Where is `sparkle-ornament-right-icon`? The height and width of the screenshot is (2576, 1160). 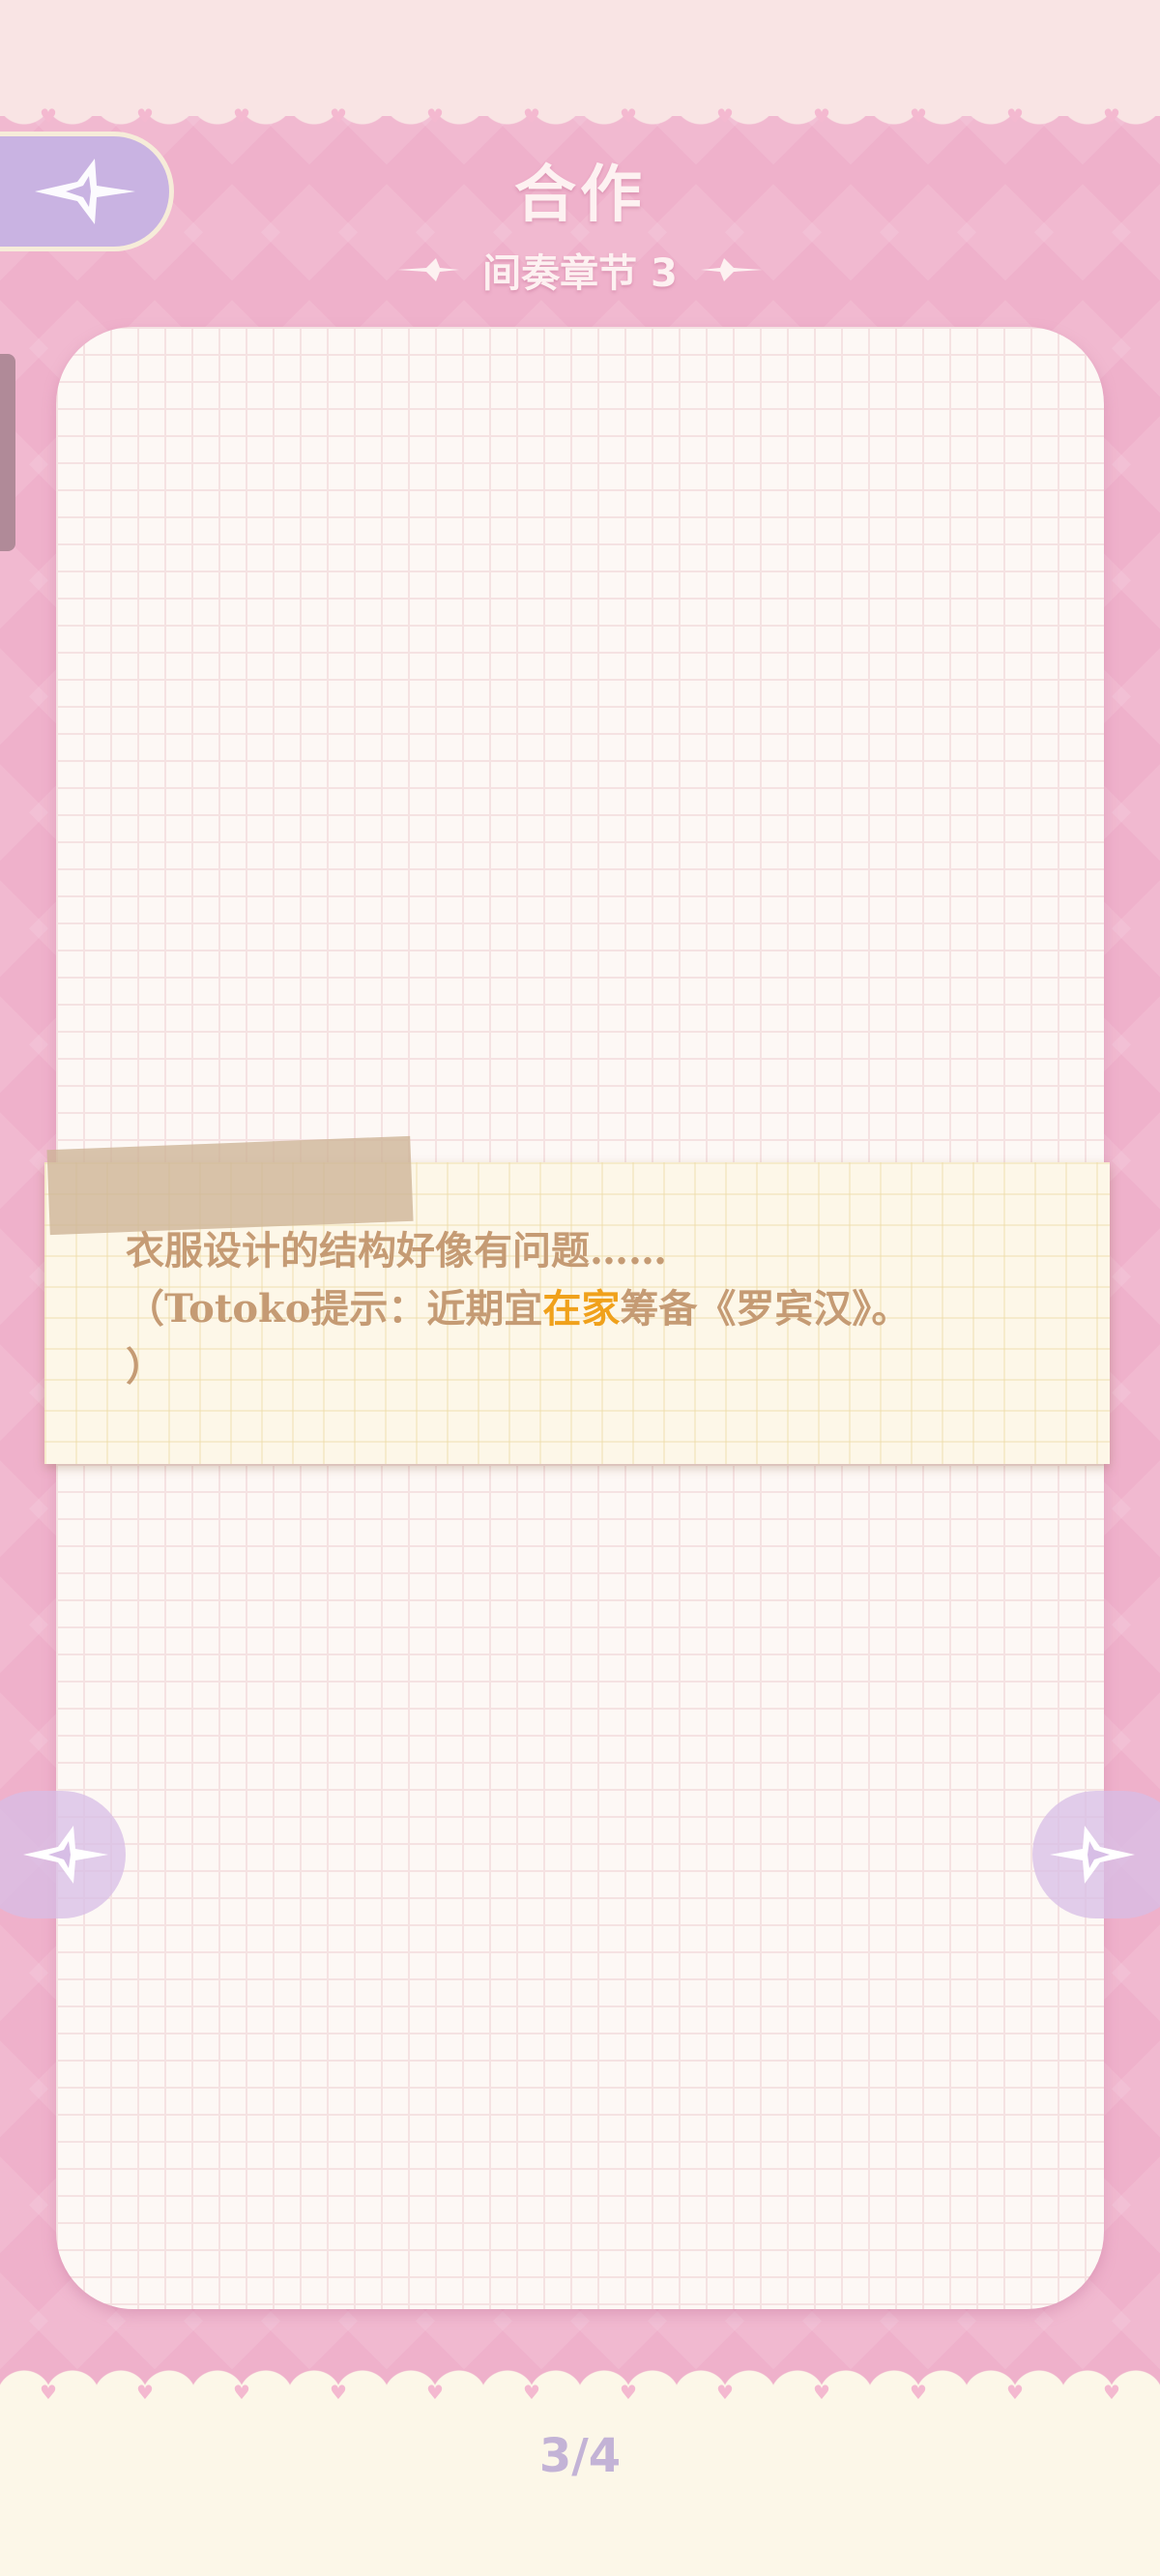 sparkle-ornament-right-icon is located at coordinates (731, 269).